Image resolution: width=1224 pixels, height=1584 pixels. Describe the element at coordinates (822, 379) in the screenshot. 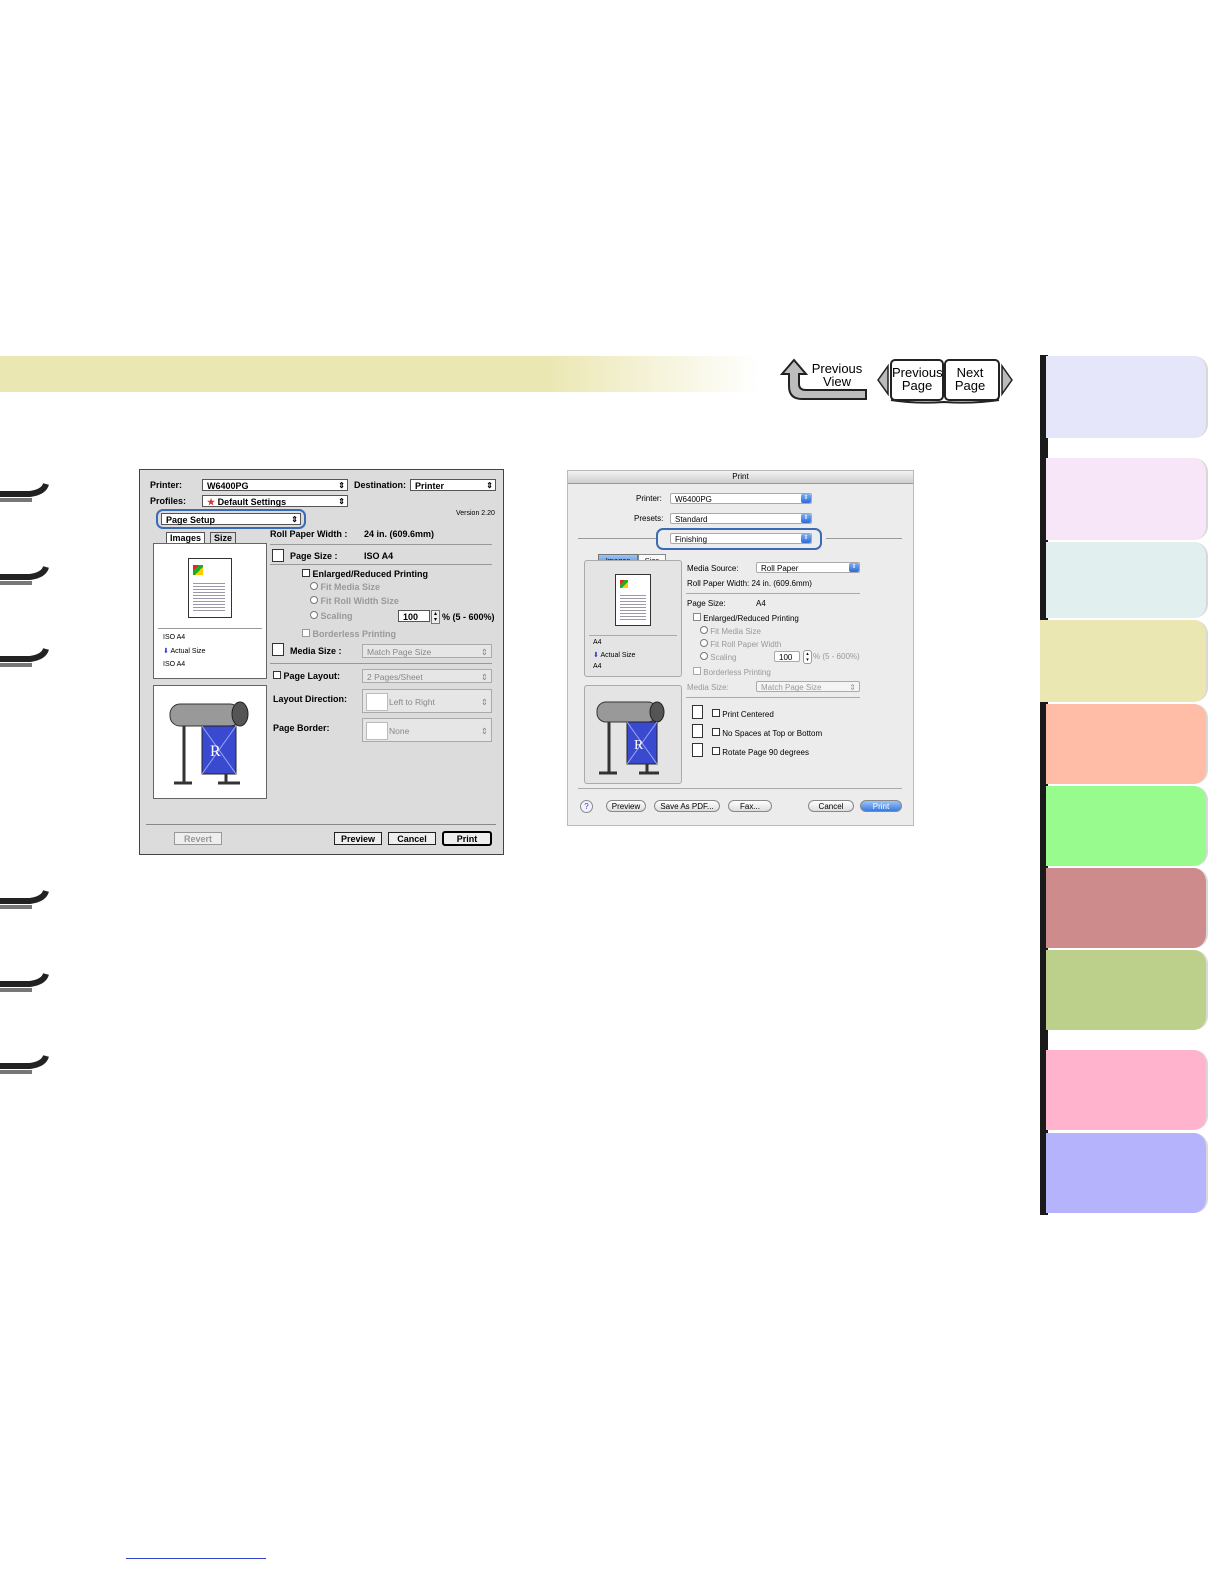

I see `previous-view-button: Previous View` at that location.